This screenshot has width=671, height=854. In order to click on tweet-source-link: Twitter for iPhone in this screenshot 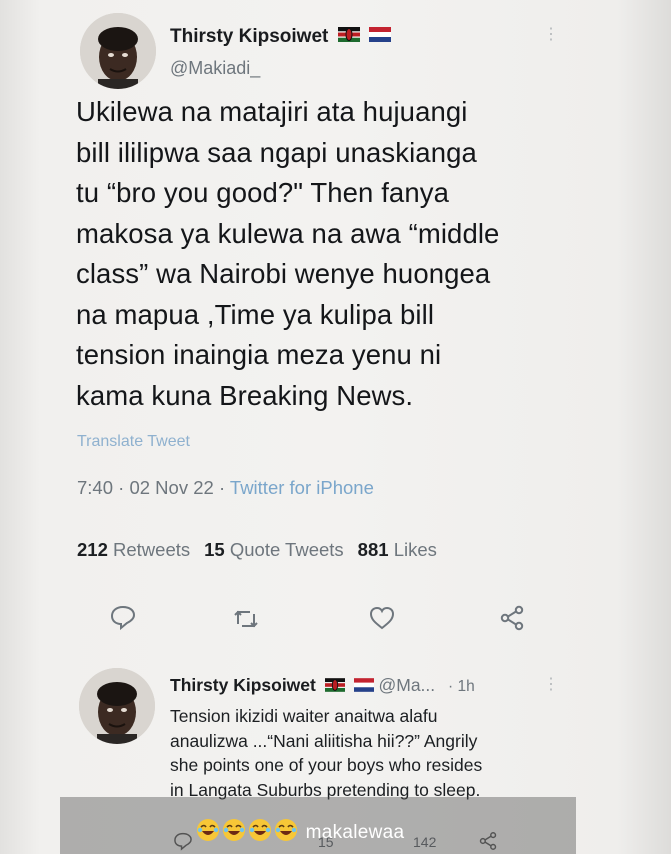, I will do `click(302, 487)`.